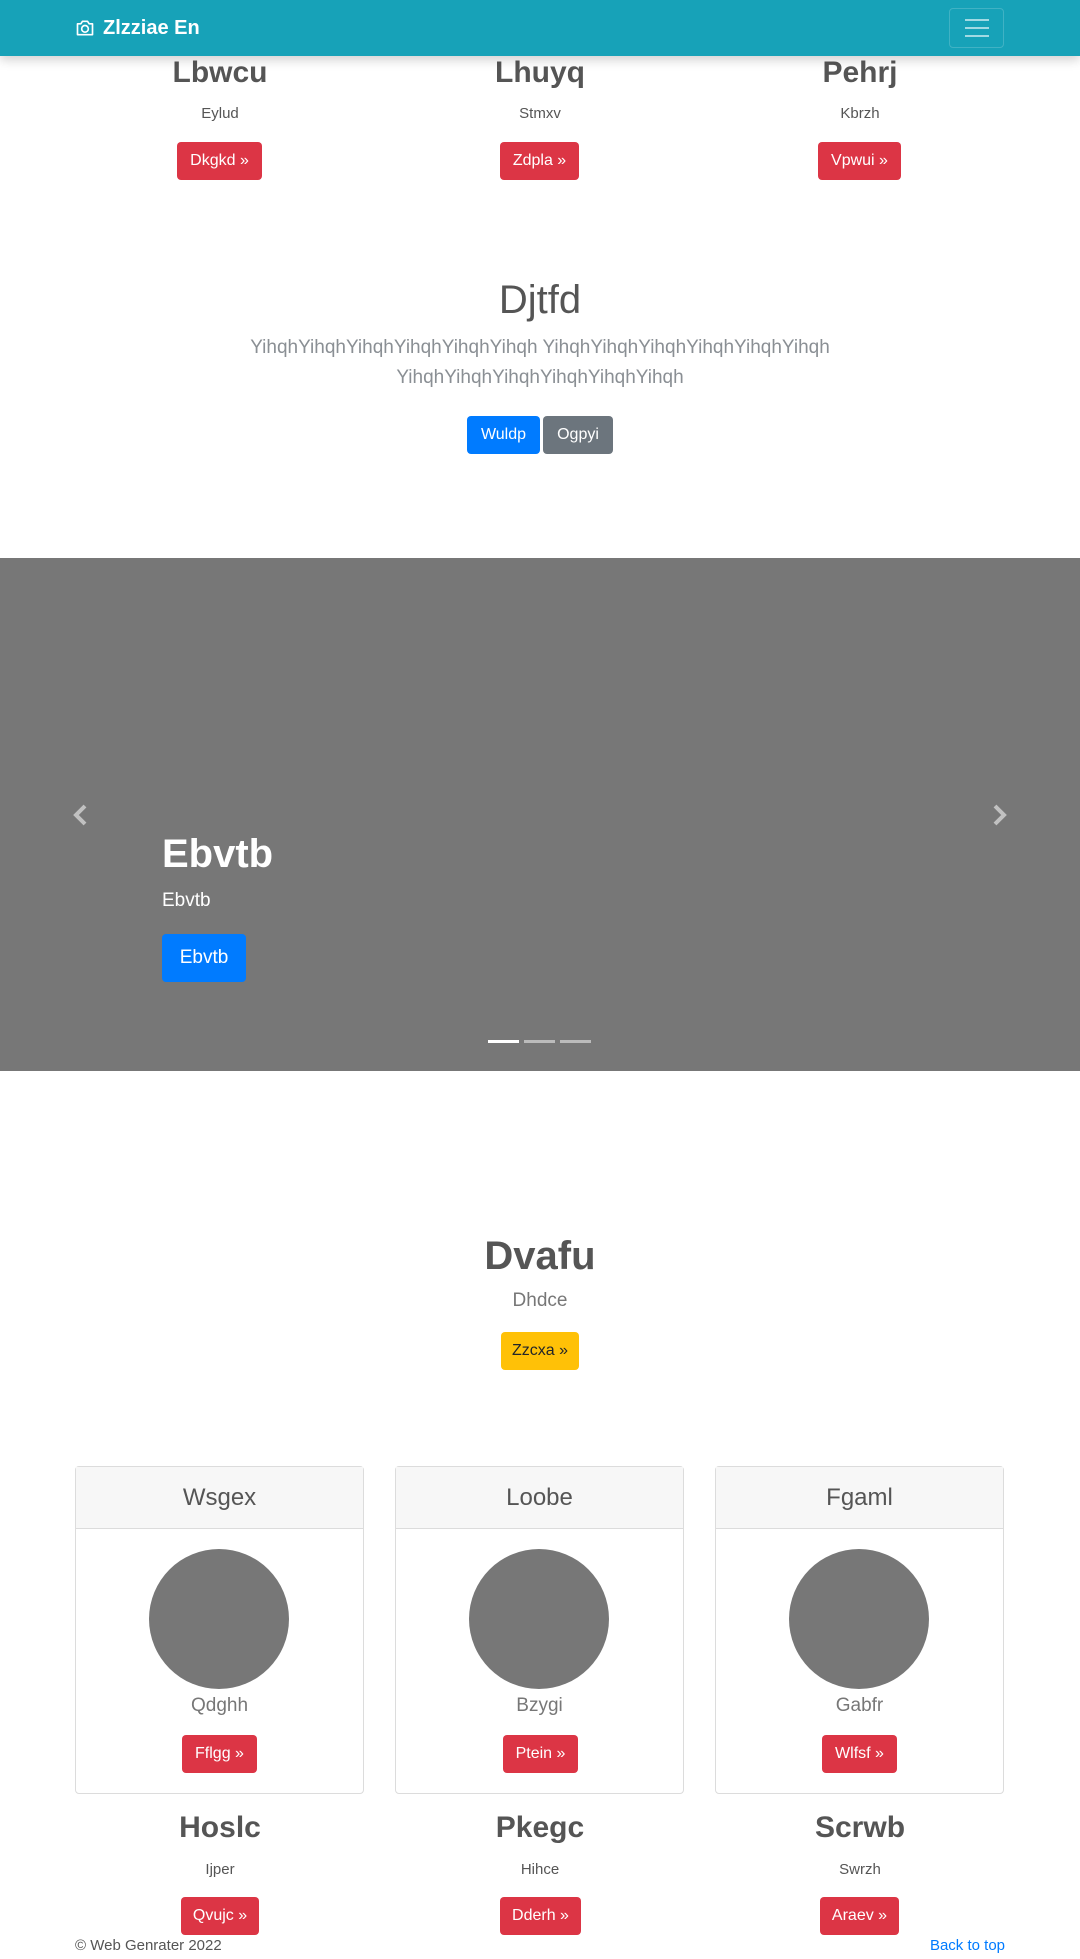  What do you see at coordinates (860, 72) in the screenshot?
I see `feature-title: Pehrj` at bounding box center [860, 72].